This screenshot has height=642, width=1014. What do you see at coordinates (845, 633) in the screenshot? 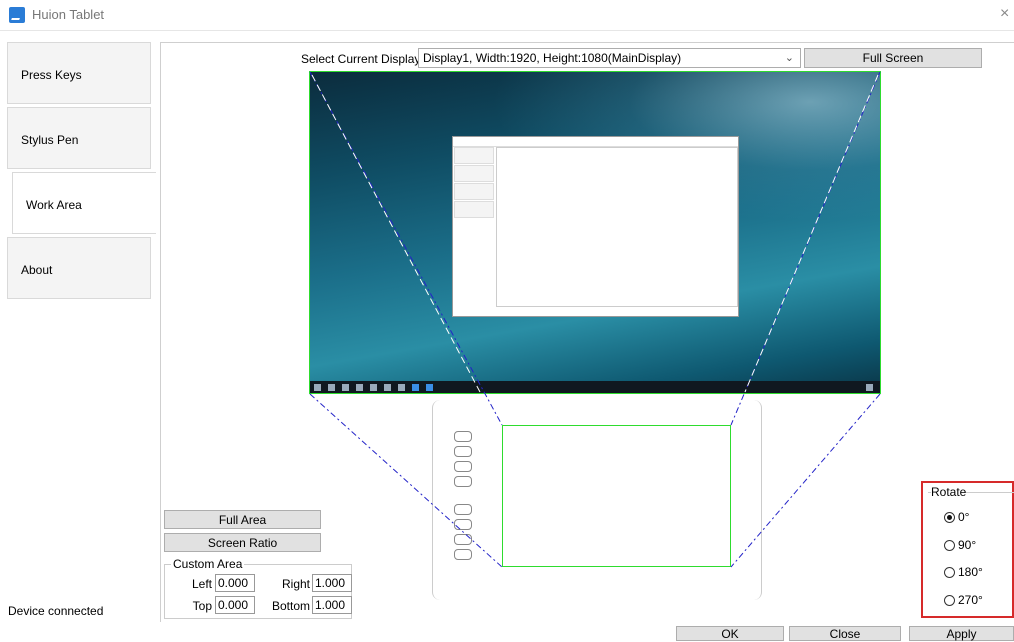
I see `close-button: Close` at bounding box center [845, 633].